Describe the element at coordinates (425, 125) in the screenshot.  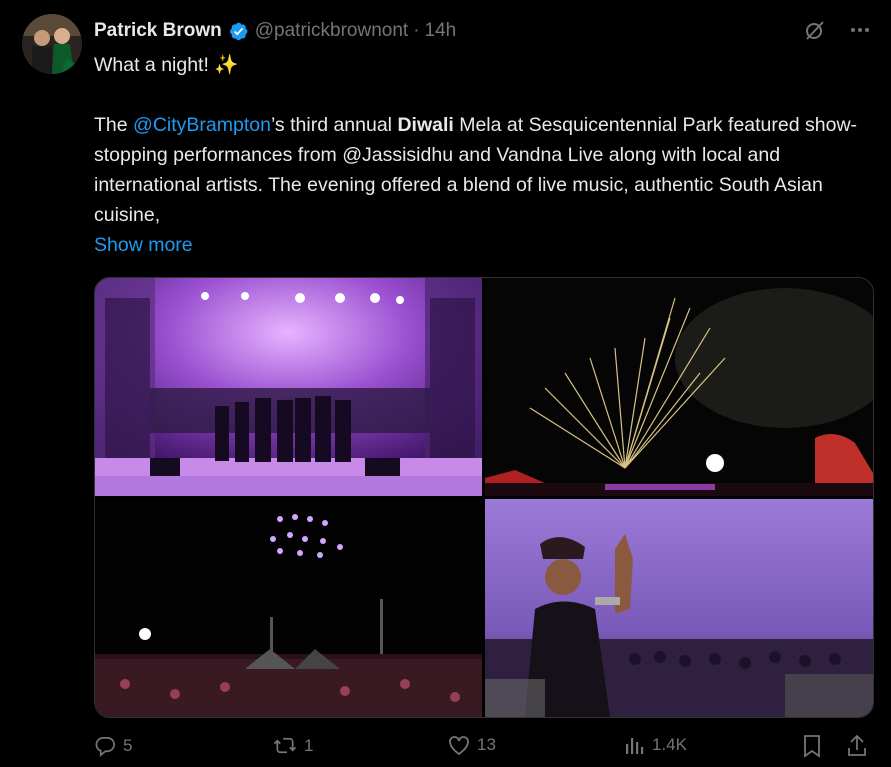
I see `bold-word: Diwali` at that location.